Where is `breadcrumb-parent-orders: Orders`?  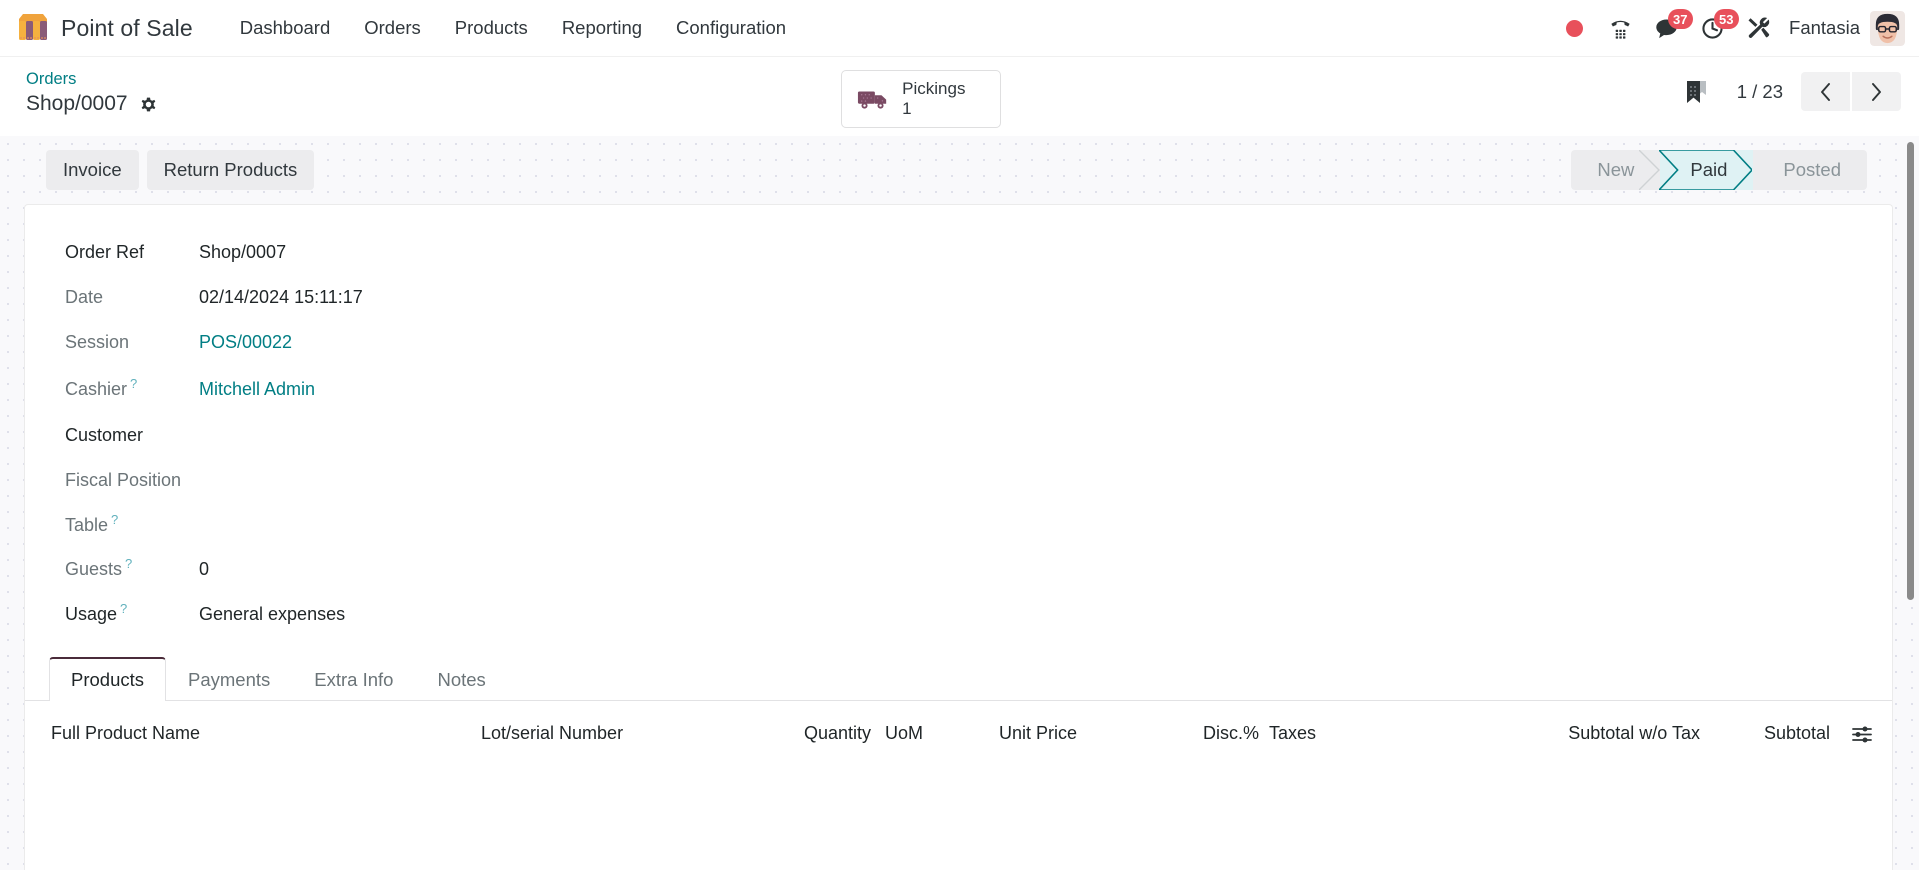 breadcrumb-parent-orders: Orders is located at coordinates (92, 79).